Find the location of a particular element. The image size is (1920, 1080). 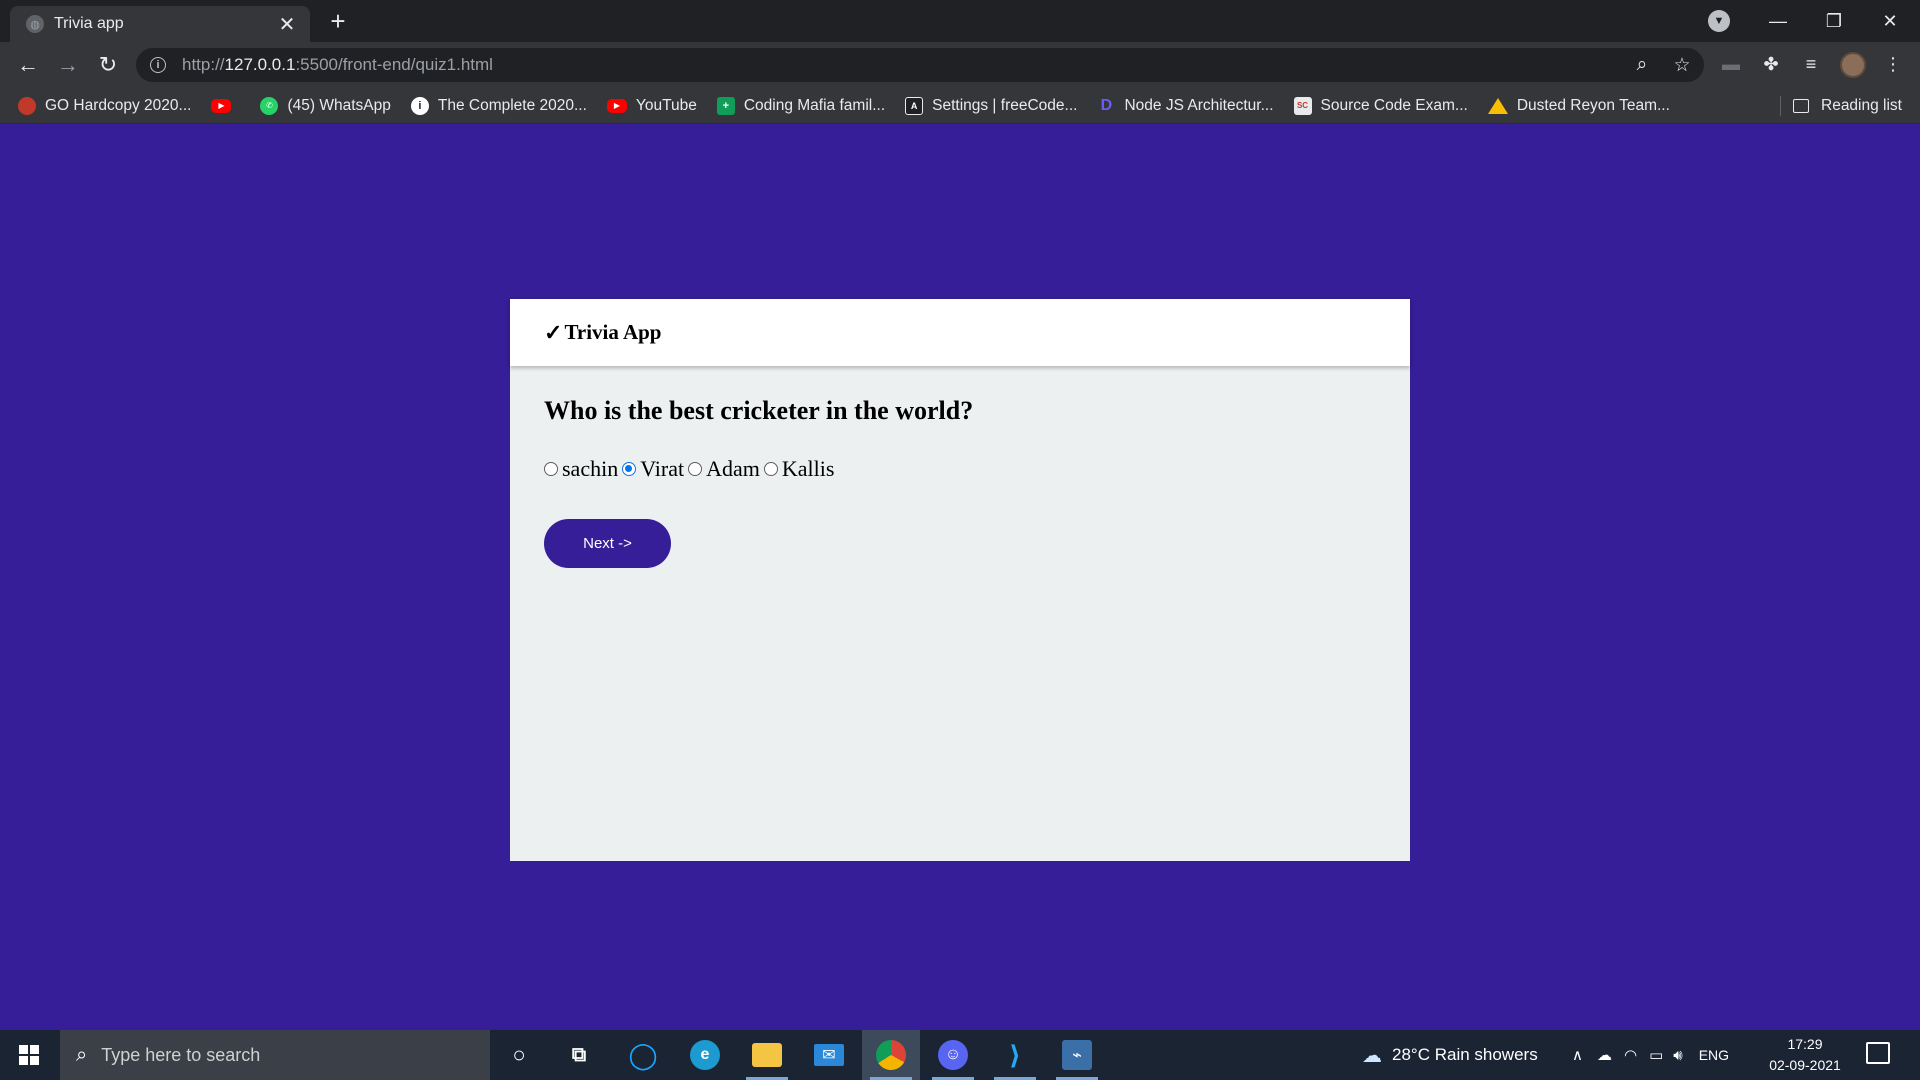

bookmark-item: ▶ is located at coordinates (225, 105).